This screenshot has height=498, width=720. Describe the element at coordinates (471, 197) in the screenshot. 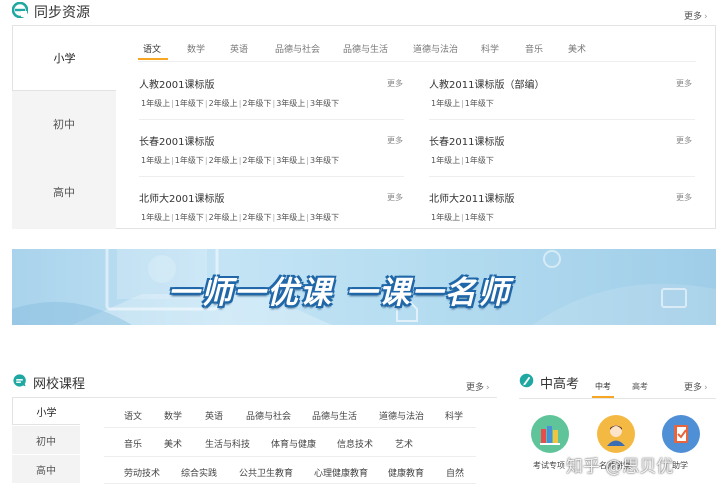

I see `edition-title: 北师大2011课标版` at that location.